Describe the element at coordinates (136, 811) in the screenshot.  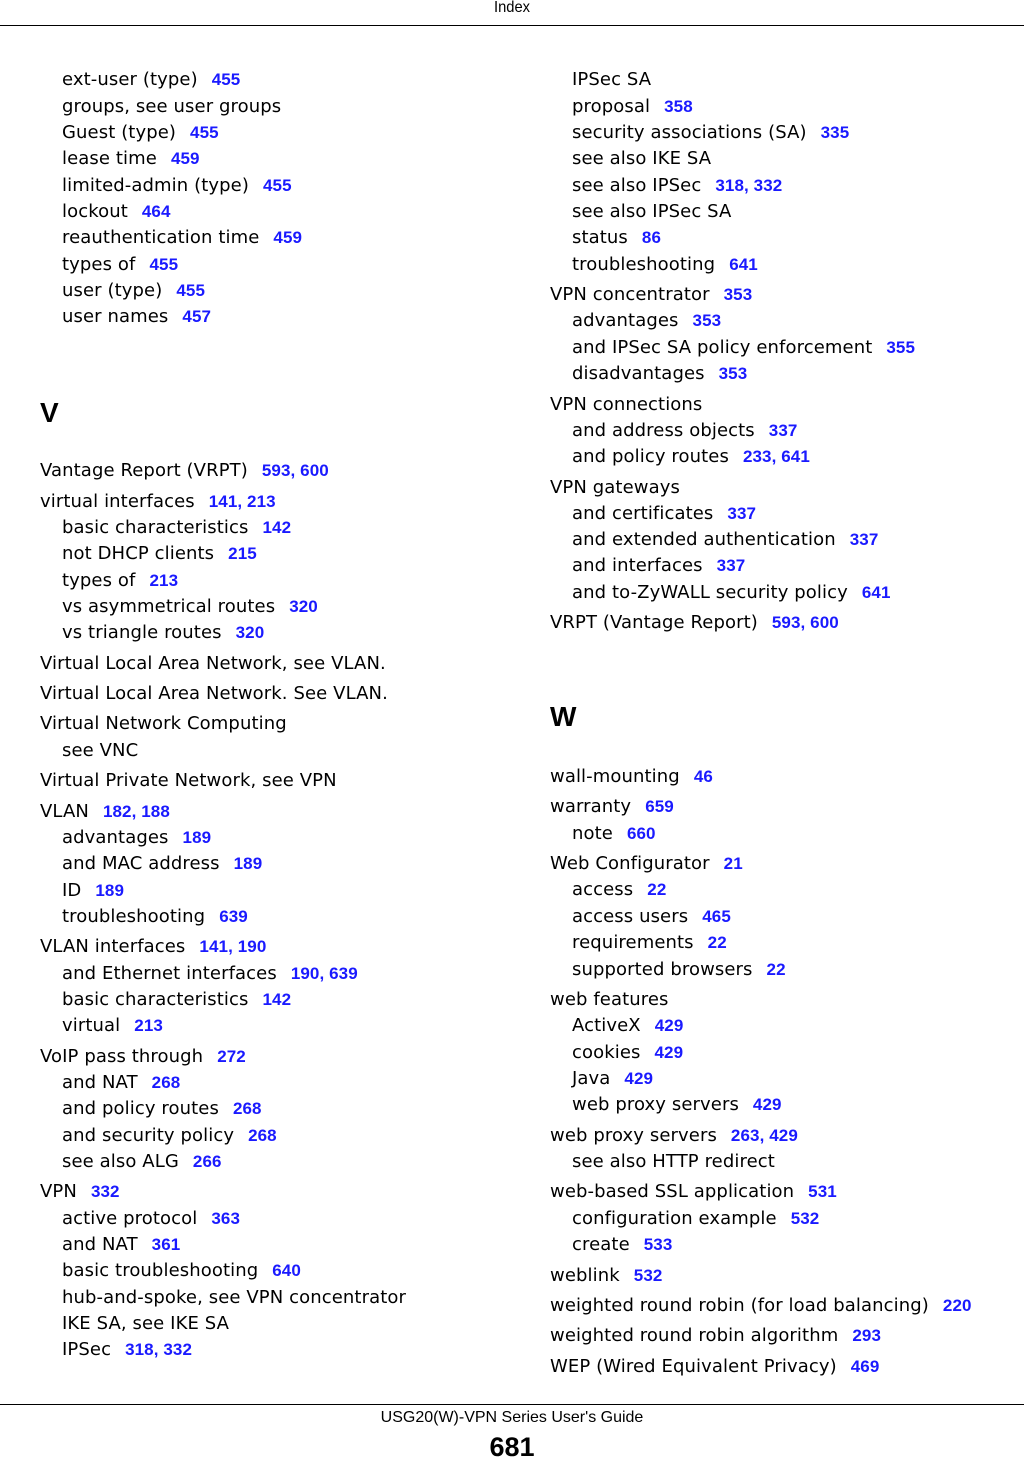
I see `page-reference-link: 182, 188` at that location.